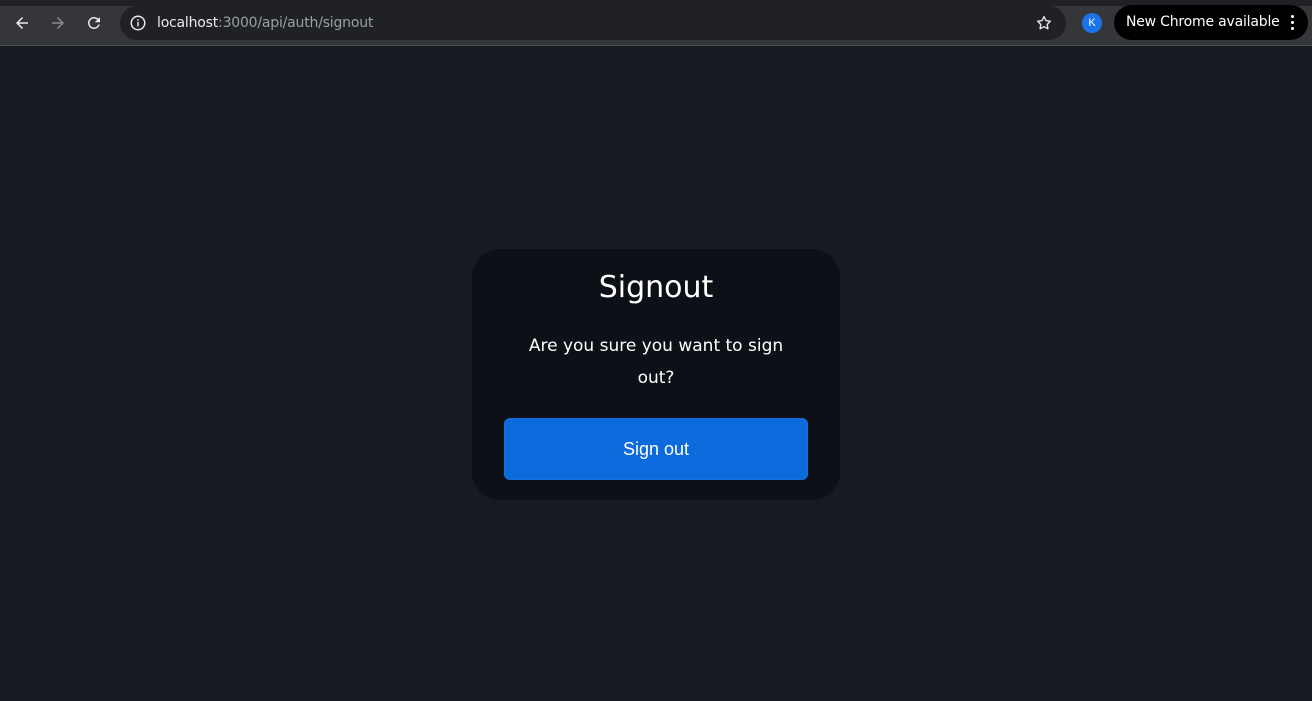  I want to click on reload-button, so click(94, 23).